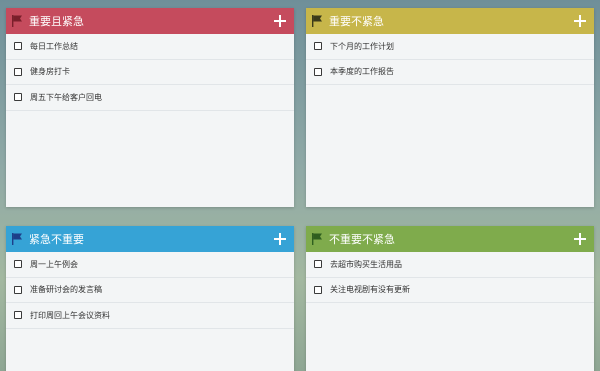  Describe the element at coordinates (54, 264) in the screenshot. I see `task-text: 周一上午例会` at that location.